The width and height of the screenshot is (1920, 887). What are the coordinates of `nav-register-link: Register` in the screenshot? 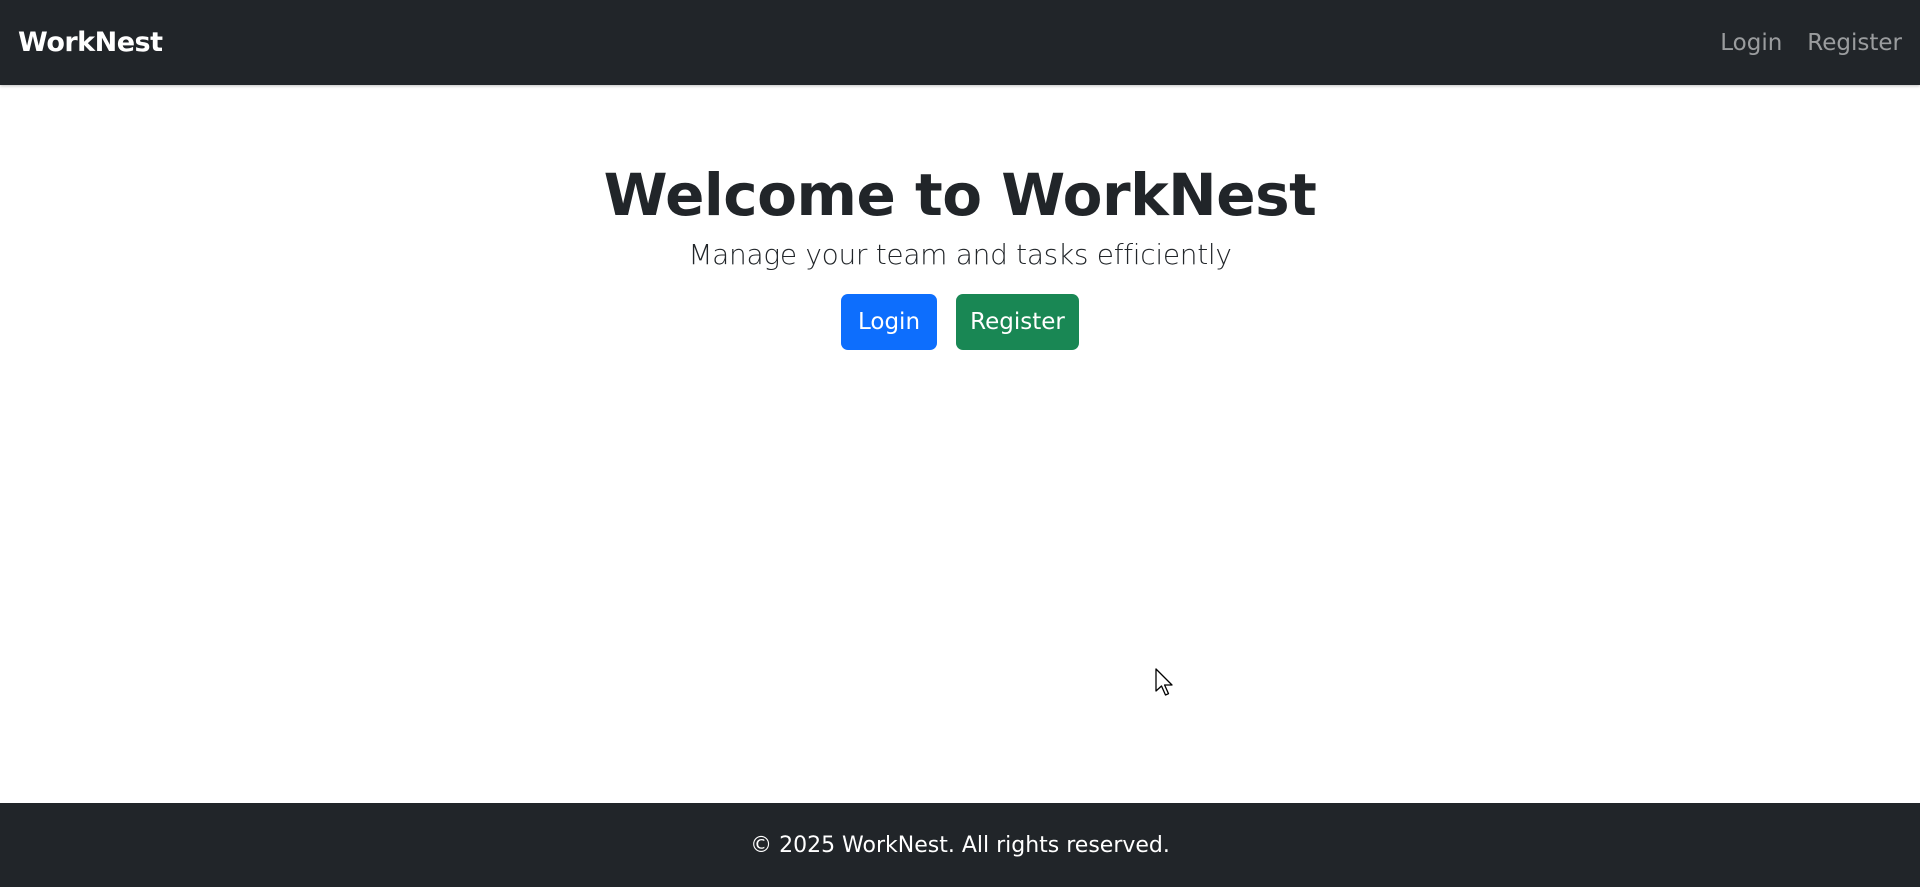 It's located at (1854, 43).